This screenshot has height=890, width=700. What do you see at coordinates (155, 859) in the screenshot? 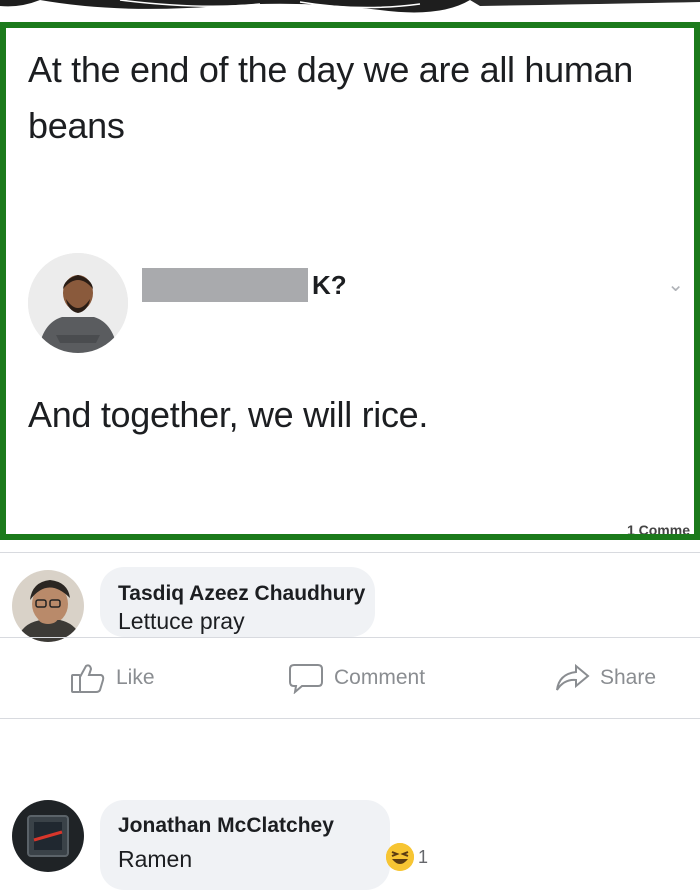
I see `comment-text: Ramen` at bounding box center [155, 859].